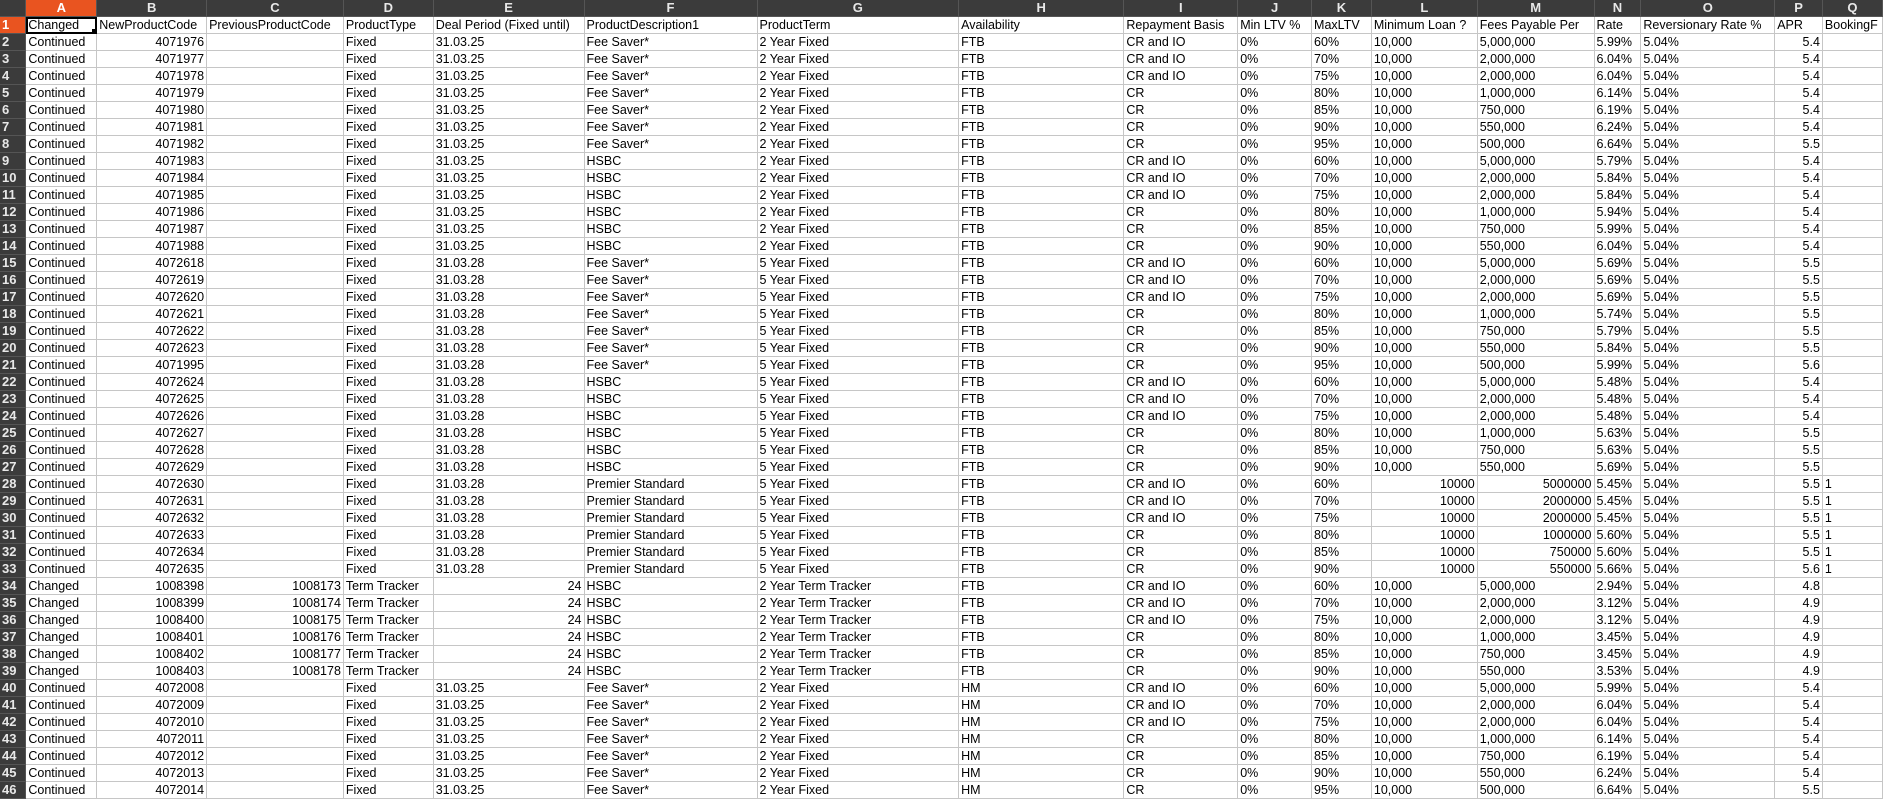 The image size is (1883, 799). Describe the element at coordinates (152, 467) in the screenshot. I see `cell-b27: 4072629` at that location.